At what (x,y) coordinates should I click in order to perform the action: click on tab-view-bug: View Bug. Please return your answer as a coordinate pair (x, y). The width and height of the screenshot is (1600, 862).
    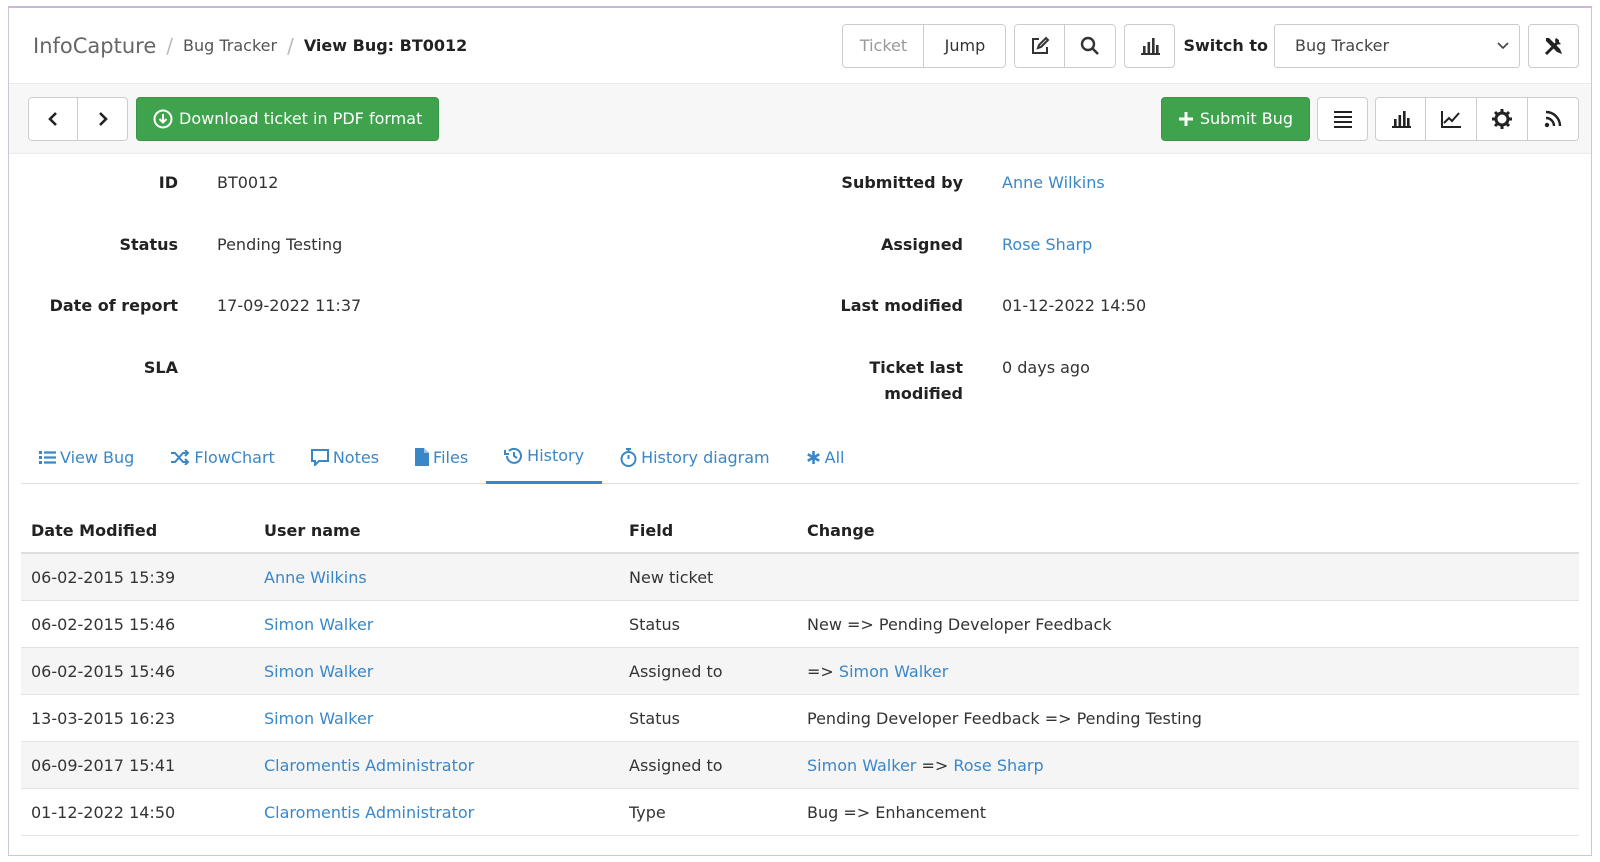
    Looking at the image, I should click on (86, 457).